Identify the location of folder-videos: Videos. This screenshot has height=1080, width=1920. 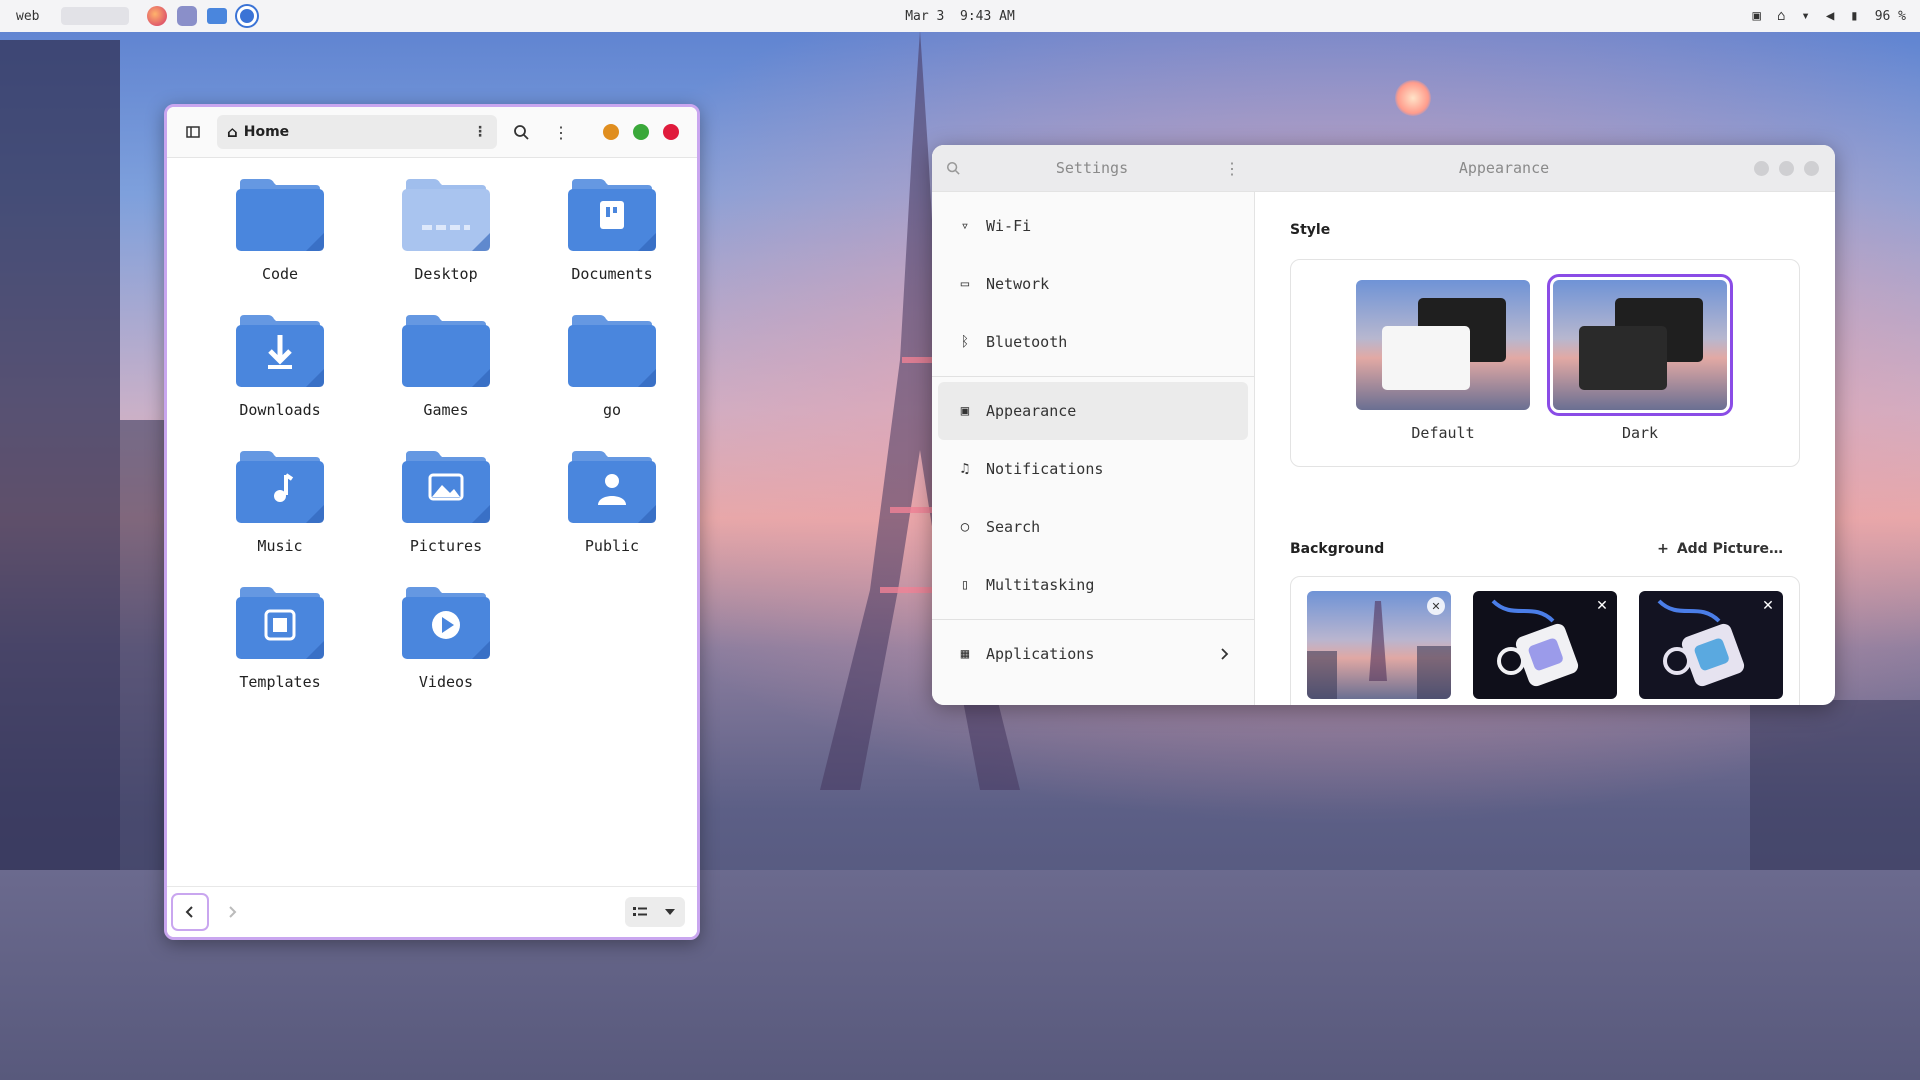
(446, 638).